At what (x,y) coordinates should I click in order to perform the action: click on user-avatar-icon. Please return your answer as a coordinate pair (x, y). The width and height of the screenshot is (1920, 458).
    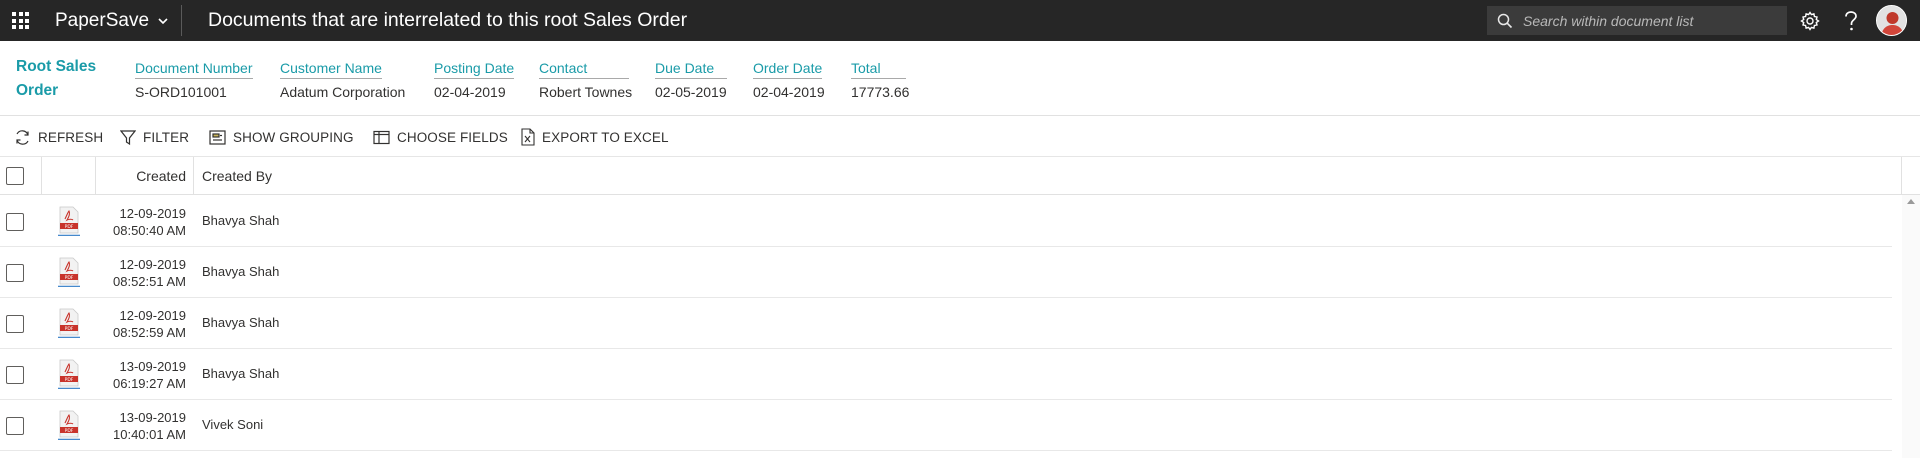
    Looking at the image, I should click on (1891, 20).